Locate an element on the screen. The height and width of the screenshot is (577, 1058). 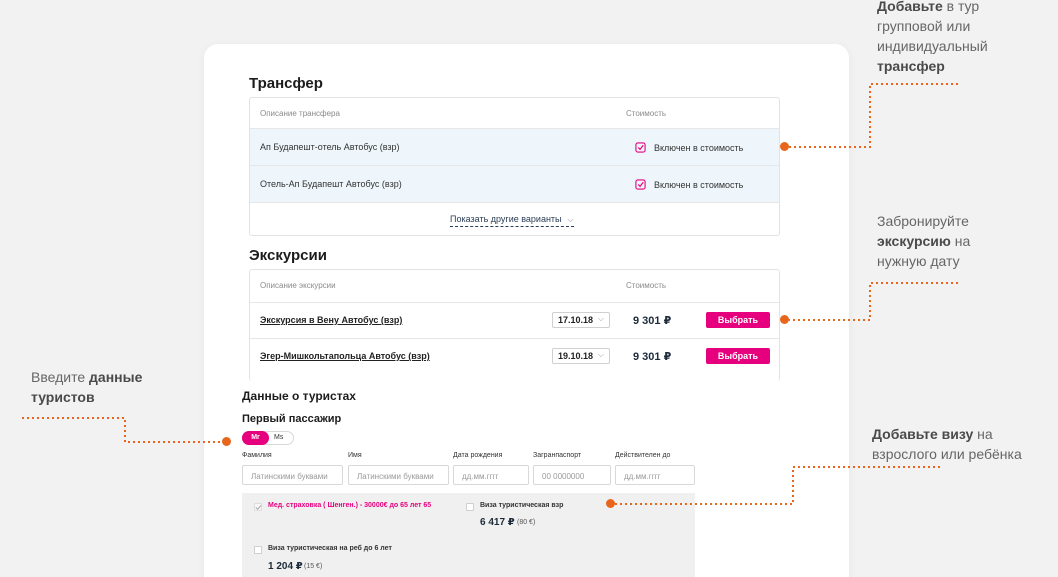
visa-marker-dot is located at coordinates (610, 503).